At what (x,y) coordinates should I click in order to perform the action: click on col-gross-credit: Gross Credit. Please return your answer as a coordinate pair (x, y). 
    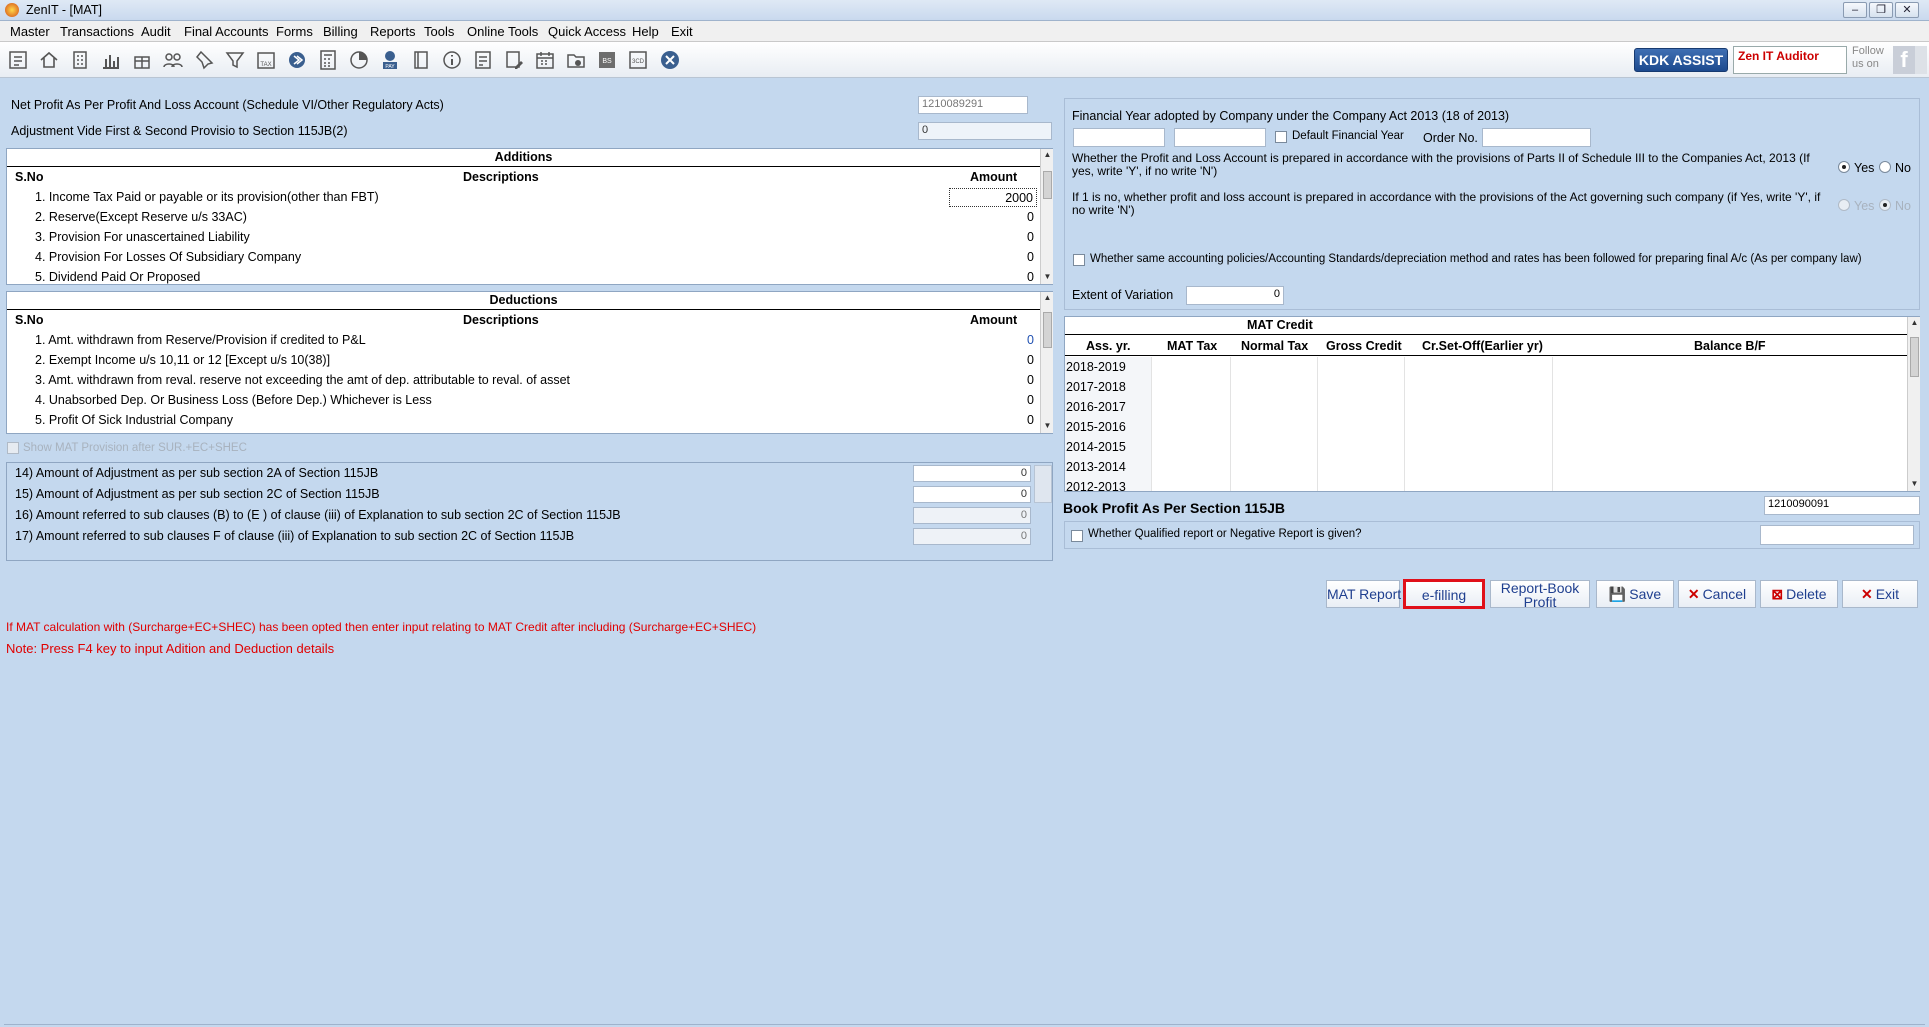
    Looking at the image, I should click on (1364, 346).